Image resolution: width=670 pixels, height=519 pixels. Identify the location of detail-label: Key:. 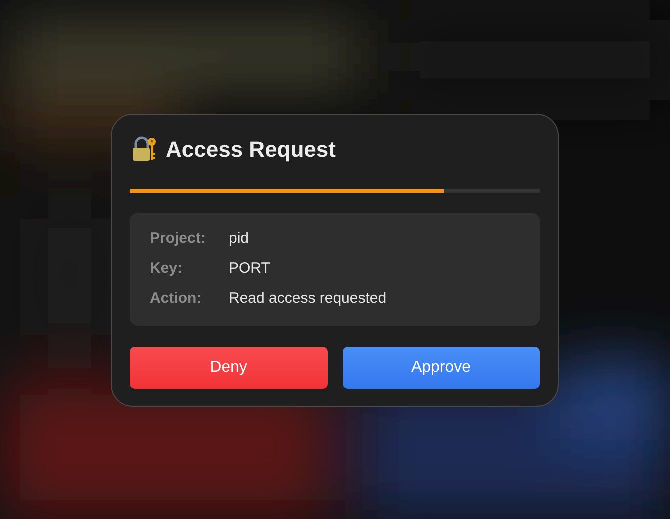
(167, 268).